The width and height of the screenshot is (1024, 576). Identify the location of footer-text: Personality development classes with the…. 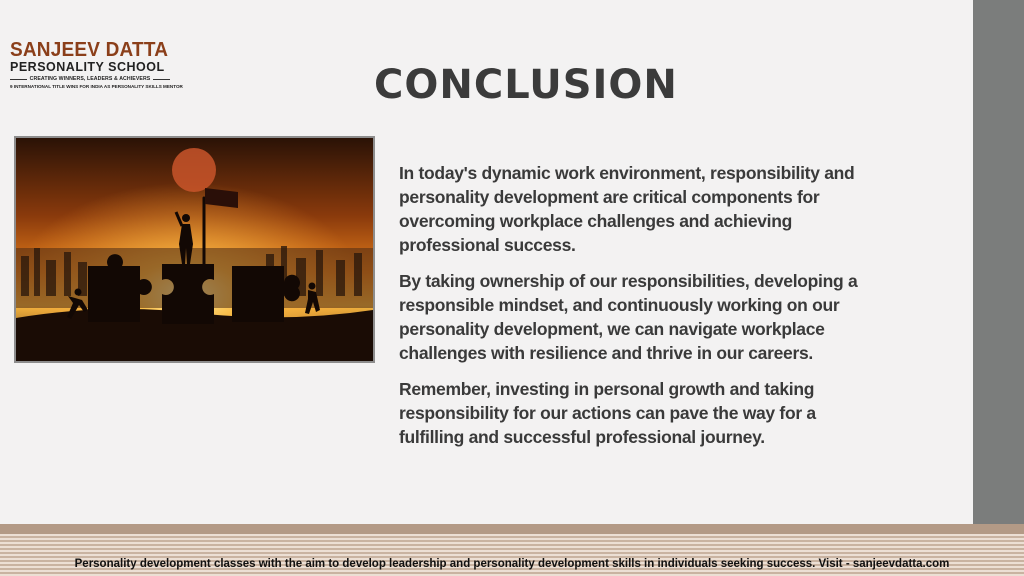
(512, 564).